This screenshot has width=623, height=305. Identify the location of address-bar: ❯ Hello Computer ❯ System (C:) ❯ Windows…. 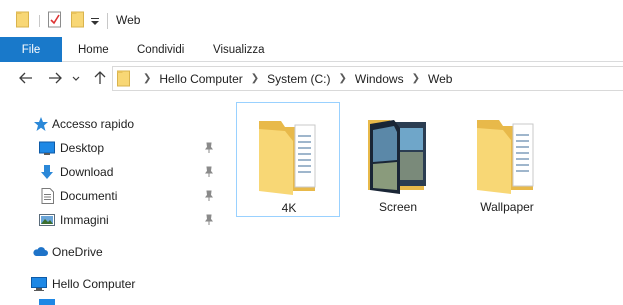
(367, 78).